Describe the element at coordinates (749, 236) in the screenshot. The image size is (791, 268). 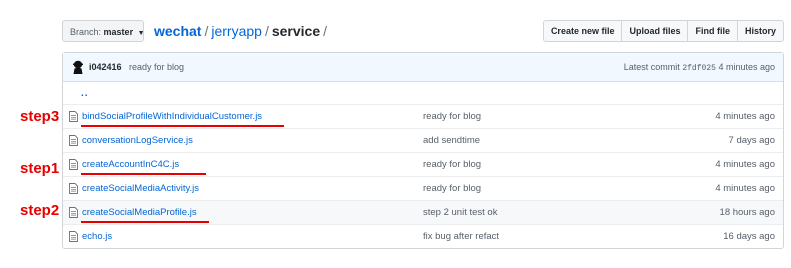
I see `file-commit-age: 16 days ago` at that location.